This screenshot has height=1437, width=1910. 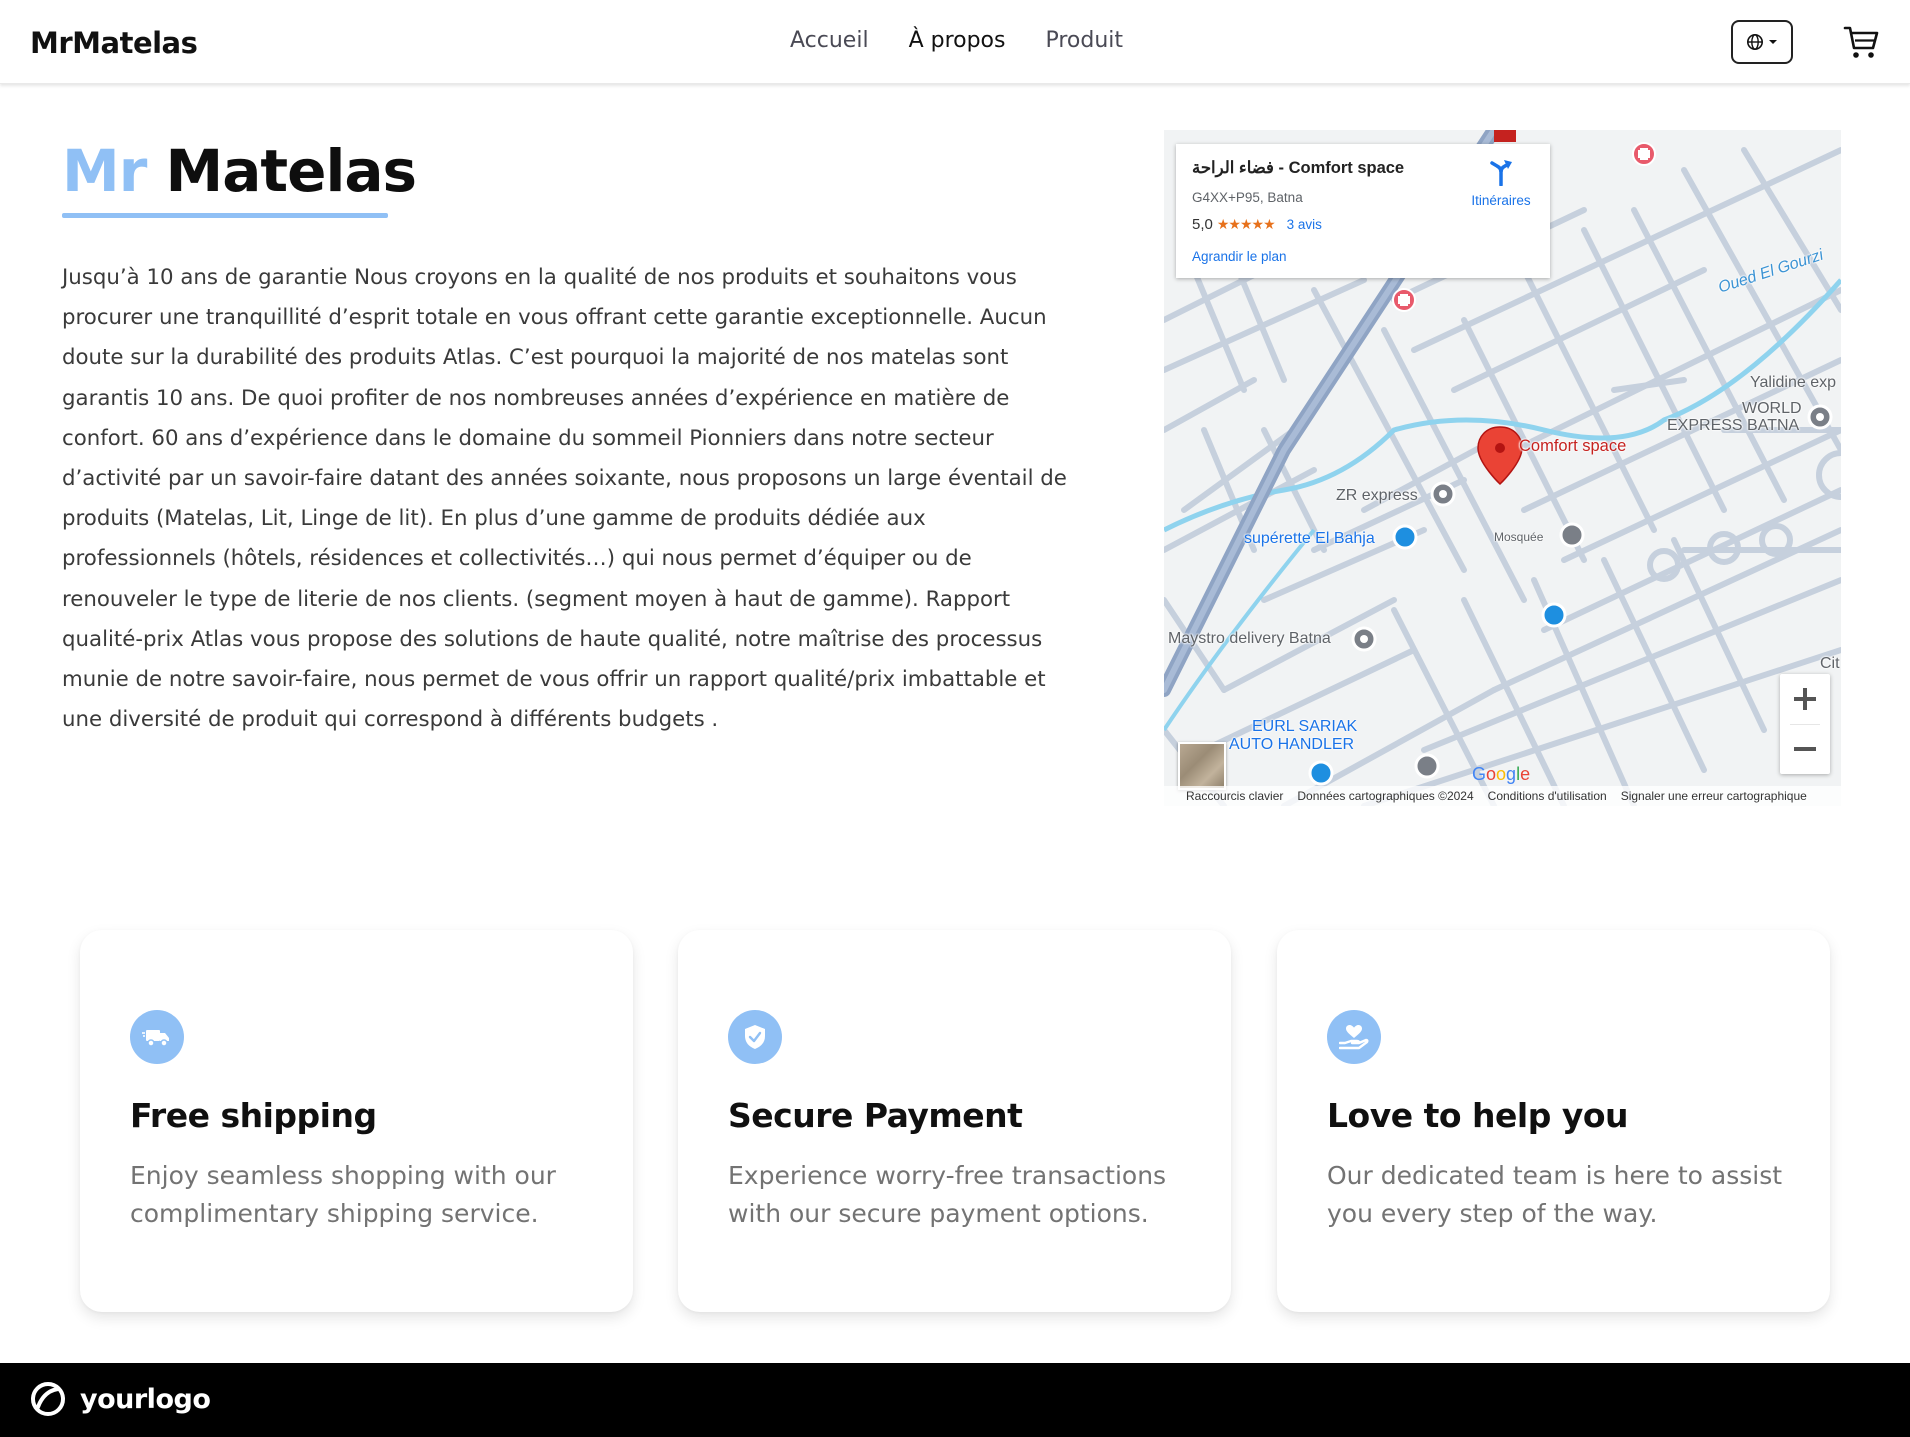 I want to click on title-underline, so click(x=225, y=215).